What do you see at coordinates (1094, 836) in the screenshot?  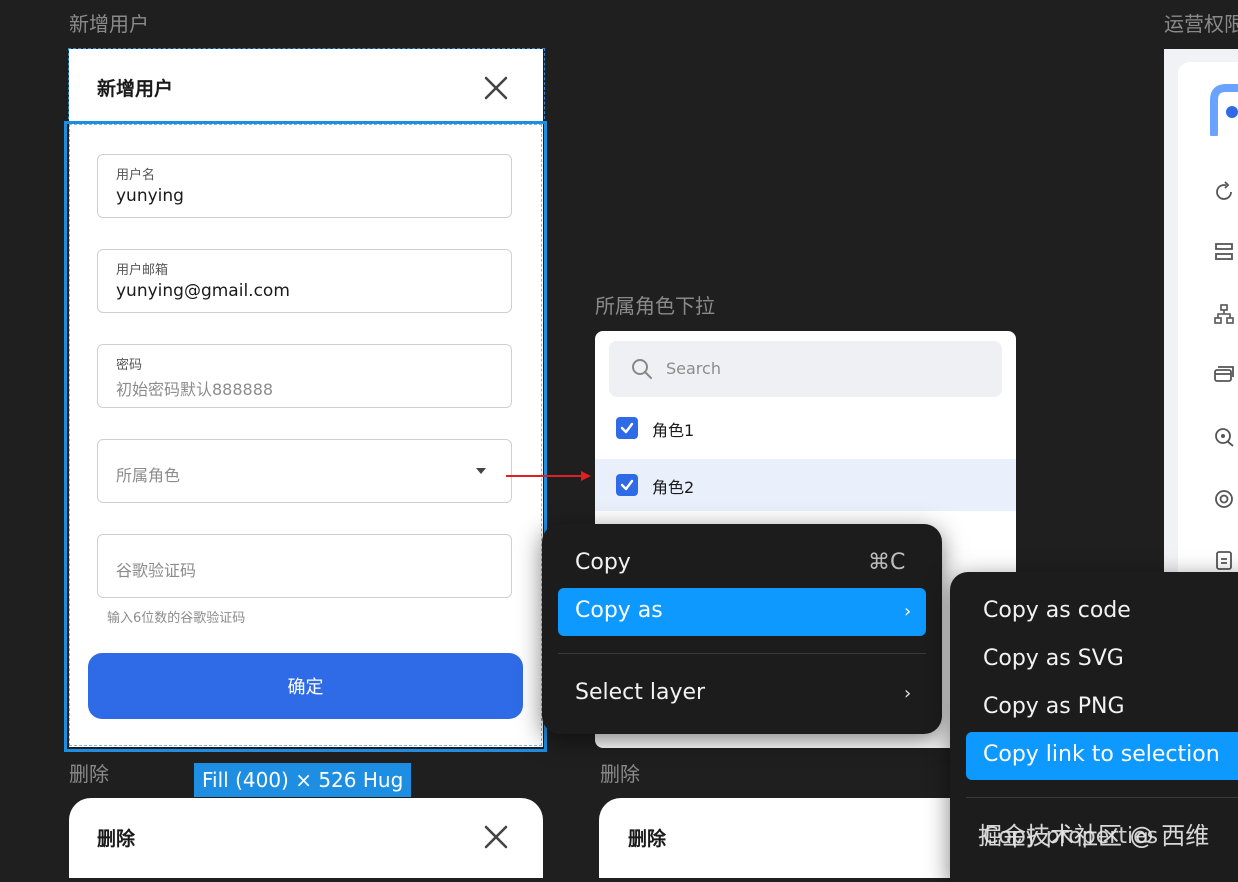 I see `watermark: 掘金技术社区 @ 西维` at bounding box center [1094, 836].